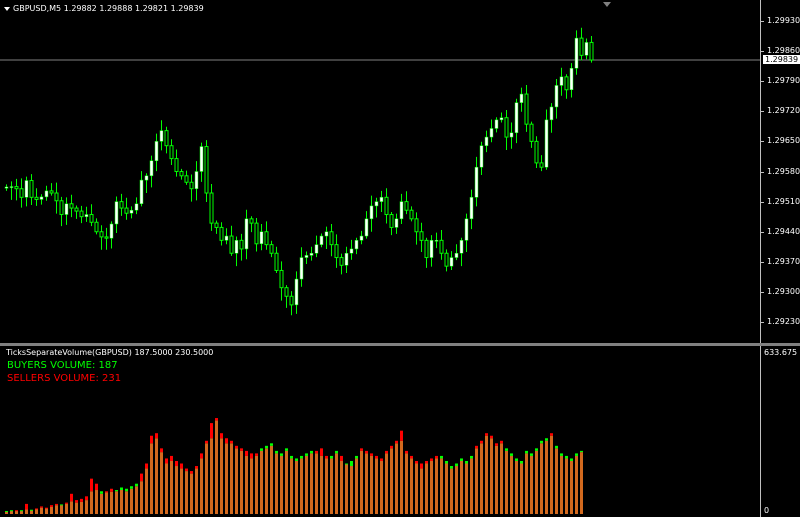 This screenshot has width=800, height=517. I want to click on price-tick-label: 1.29790, so click(783, 81).